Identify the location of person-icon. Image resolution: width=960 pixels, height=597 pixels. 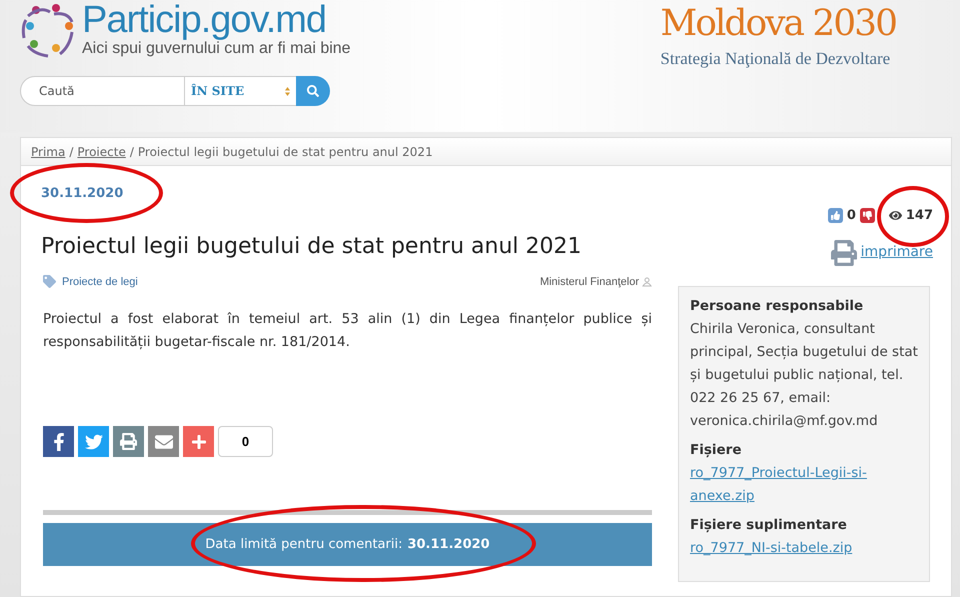
(647, 281).